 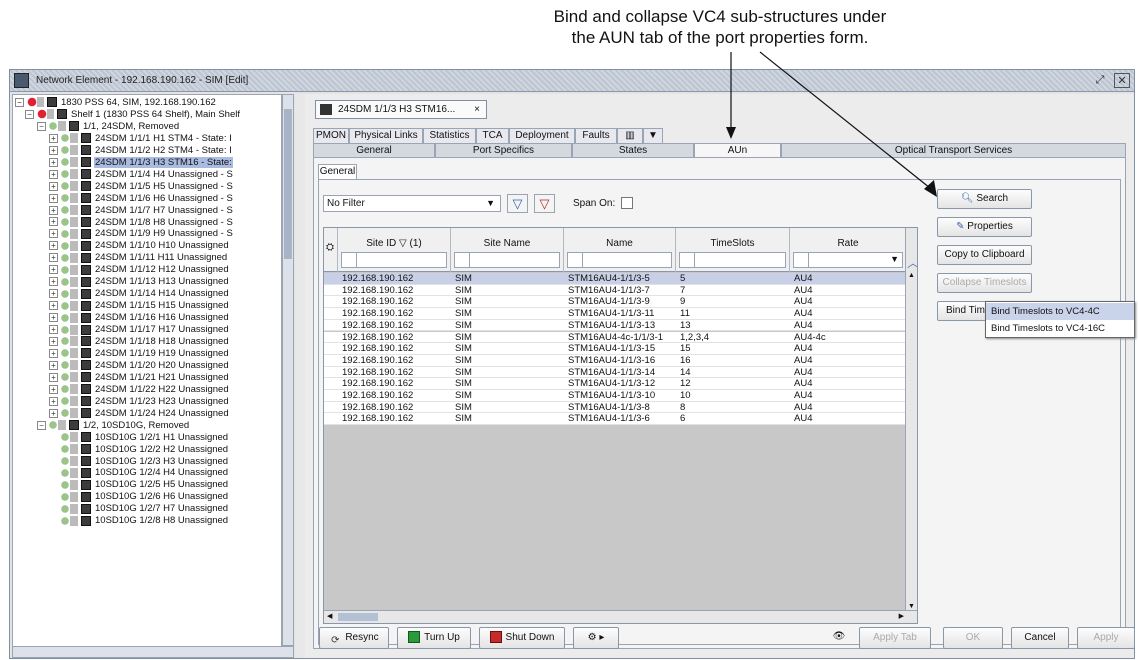 I want to click on close-tab-icon: ×, so click(x=477, y=109).